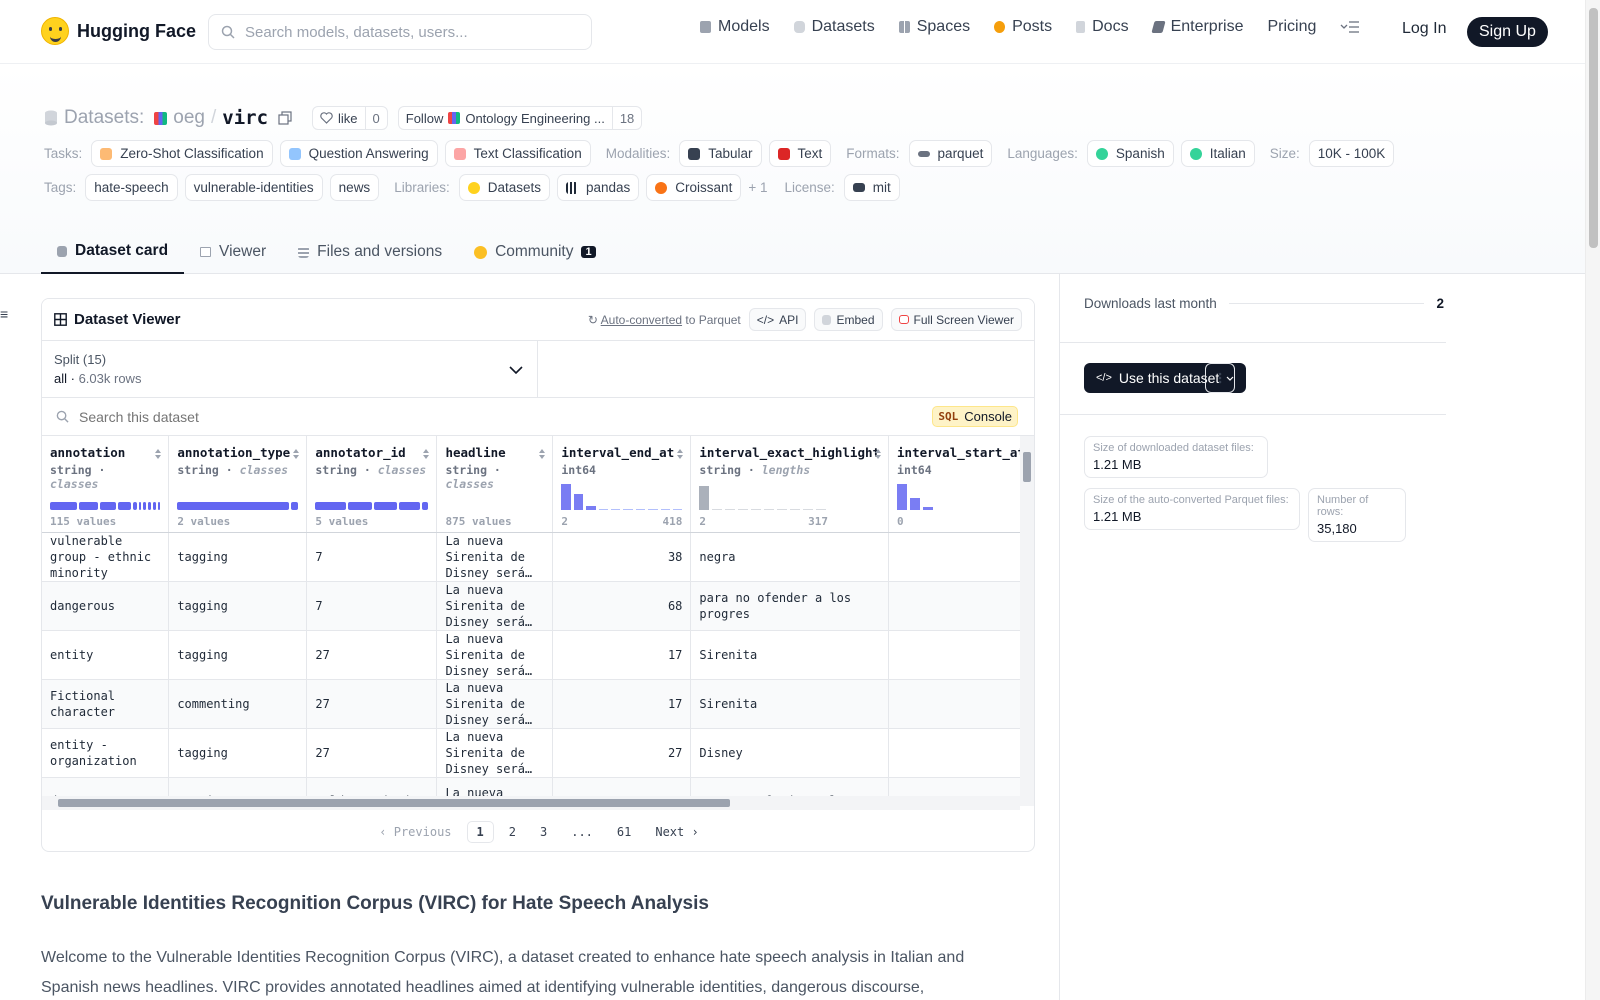 The height and width of the screenshot is (1000, 1600). I want to click on more-options-button, so click(1220, 378).